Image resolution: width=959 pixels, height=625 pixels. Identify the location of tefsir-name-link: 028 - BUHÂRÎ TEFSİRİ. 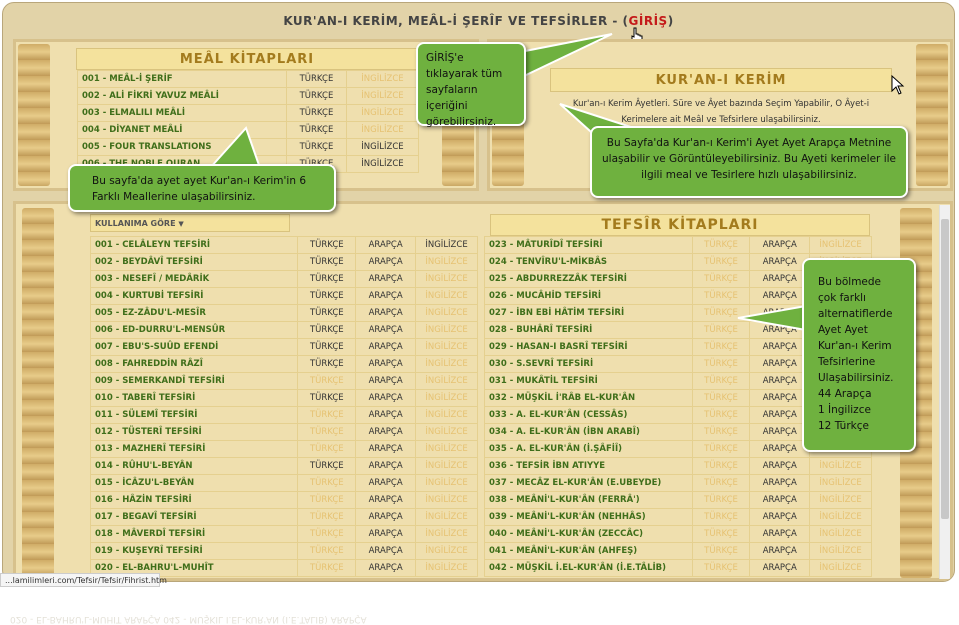
(588, 330).